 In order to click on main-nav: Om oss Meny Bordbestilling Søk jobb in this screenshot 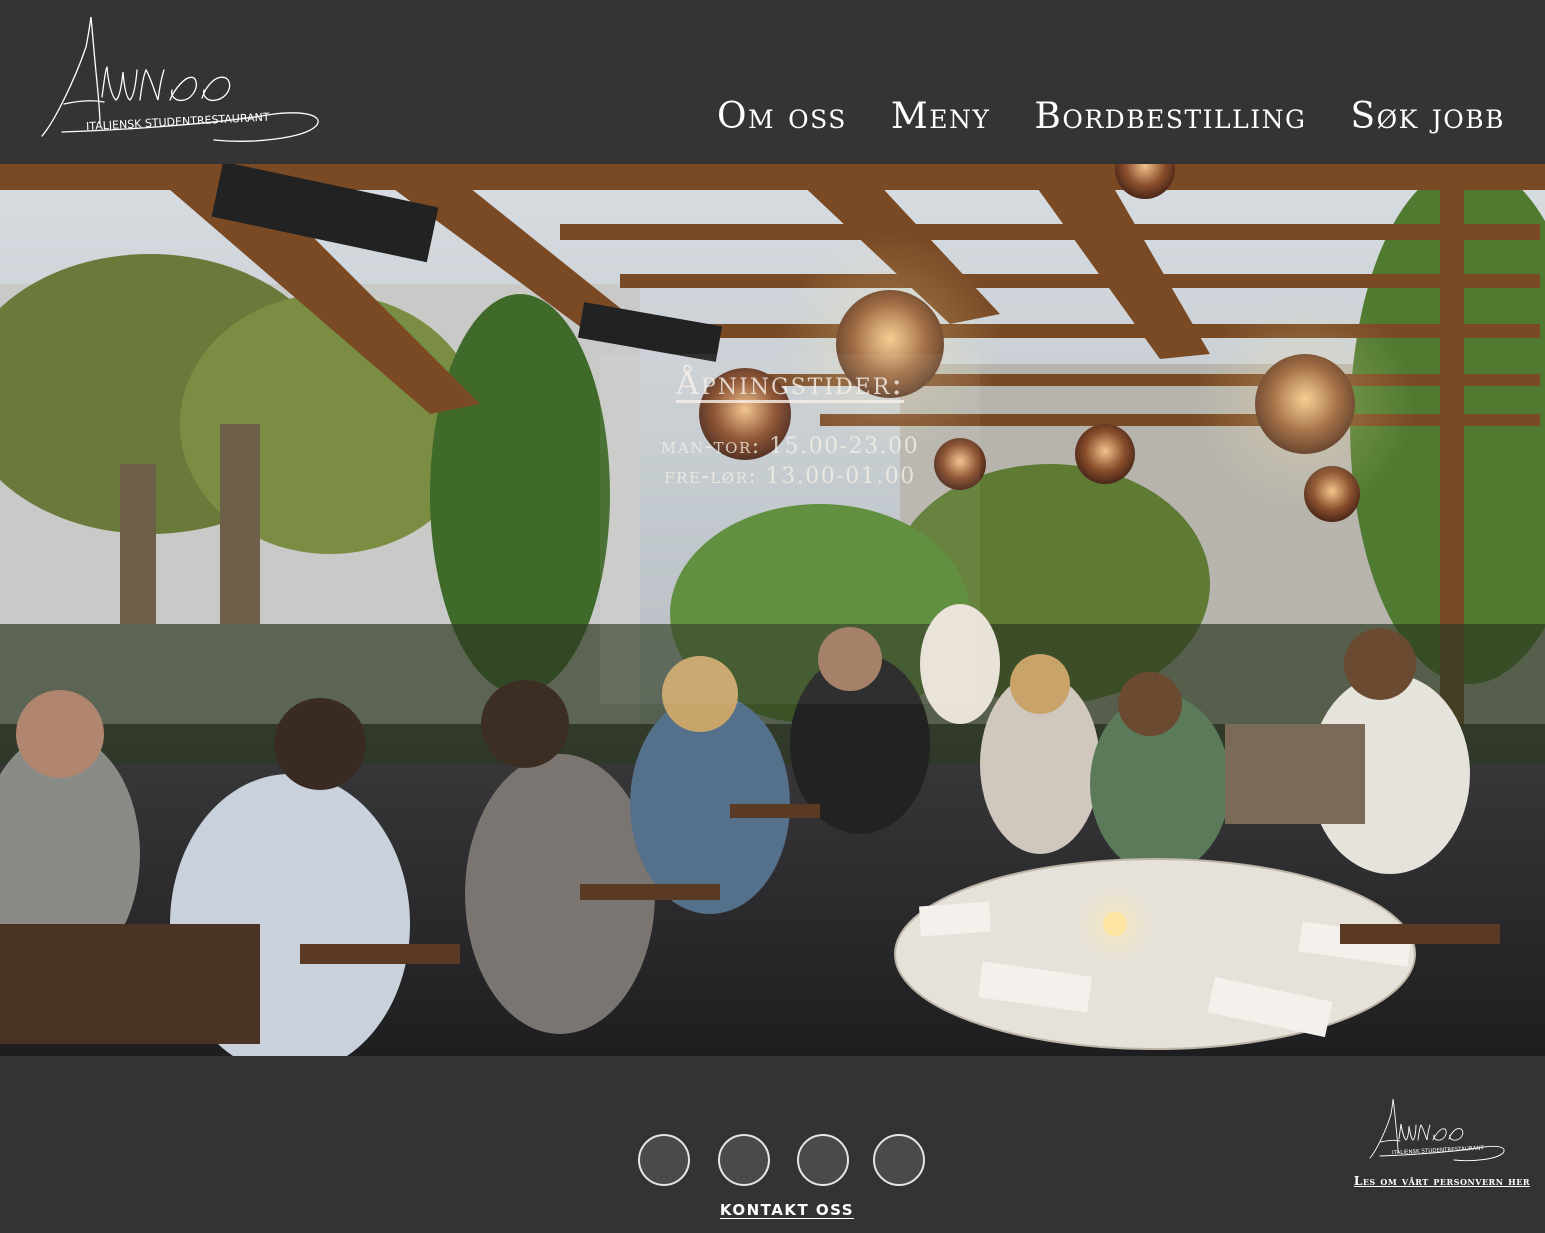, I will do `click(1111, 117)`.